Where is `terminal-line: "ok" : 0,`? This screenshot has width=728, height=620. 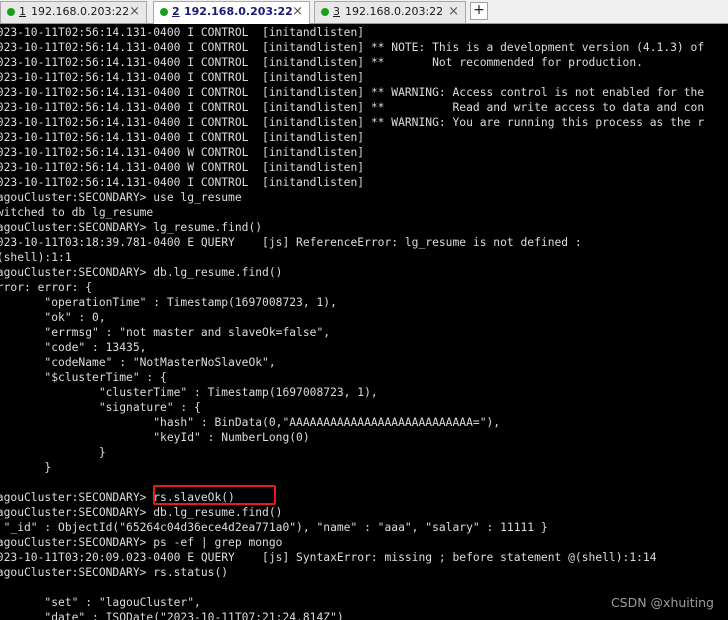
terminal-line: "ok" : 0, is located at coordinates (53, 317).